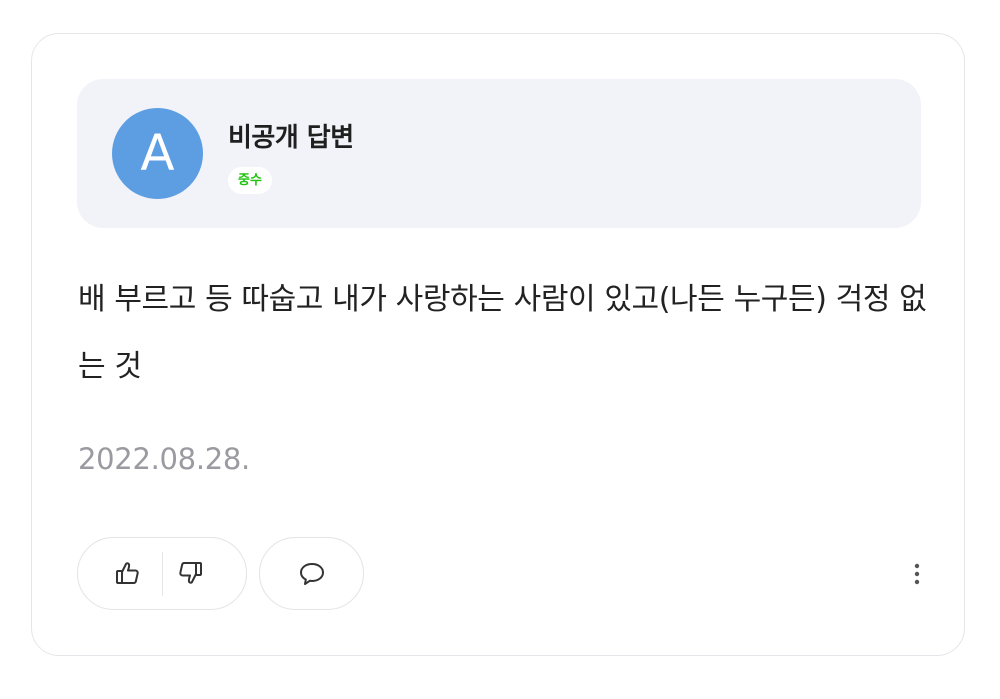 The image size is (1000, 699). I want to click on author-name: 비공개 답변, so click(291, 138).